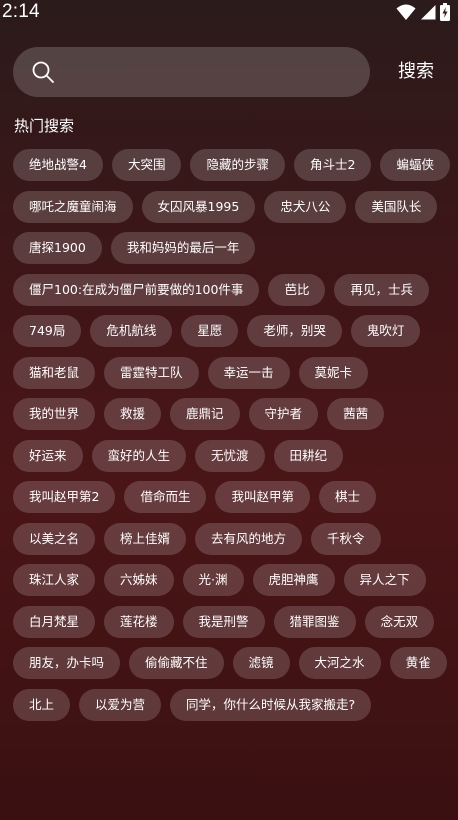  What do you see at coordinates (249, 538) in the screenshot?
I see `hot-search-tag: 去有风的地方` at bounding box center [249, 538].